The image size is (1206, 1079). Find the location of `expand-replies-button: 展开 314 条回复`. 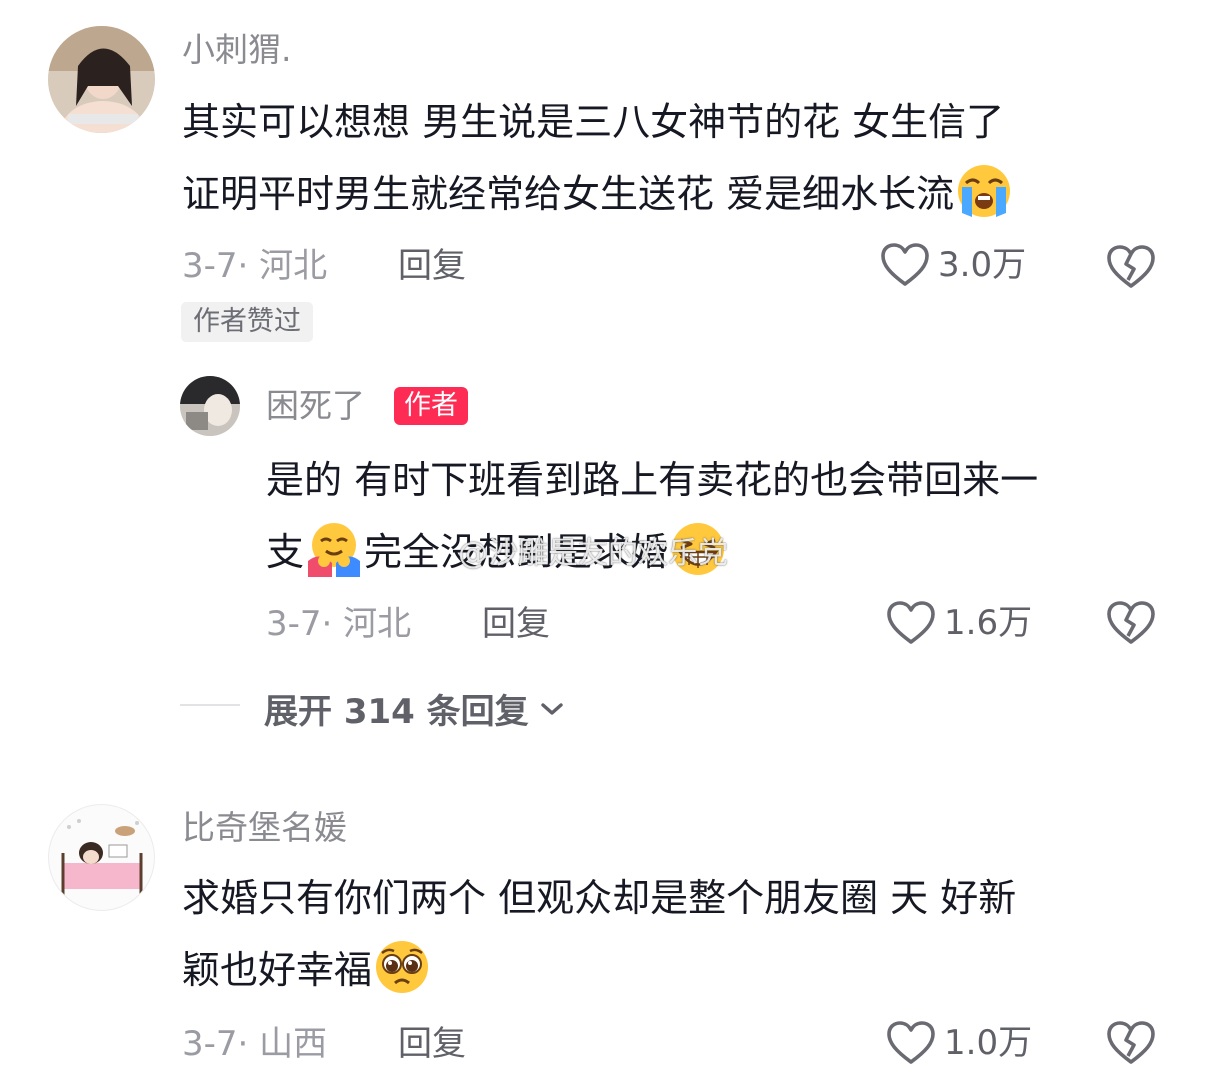

expand-replies-button: 展开 314 条回复 is located at coordinates (414, 708).